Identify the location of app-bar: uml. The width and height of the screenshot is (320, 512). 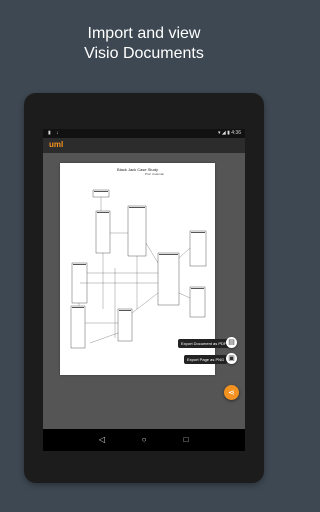
(144, 145).